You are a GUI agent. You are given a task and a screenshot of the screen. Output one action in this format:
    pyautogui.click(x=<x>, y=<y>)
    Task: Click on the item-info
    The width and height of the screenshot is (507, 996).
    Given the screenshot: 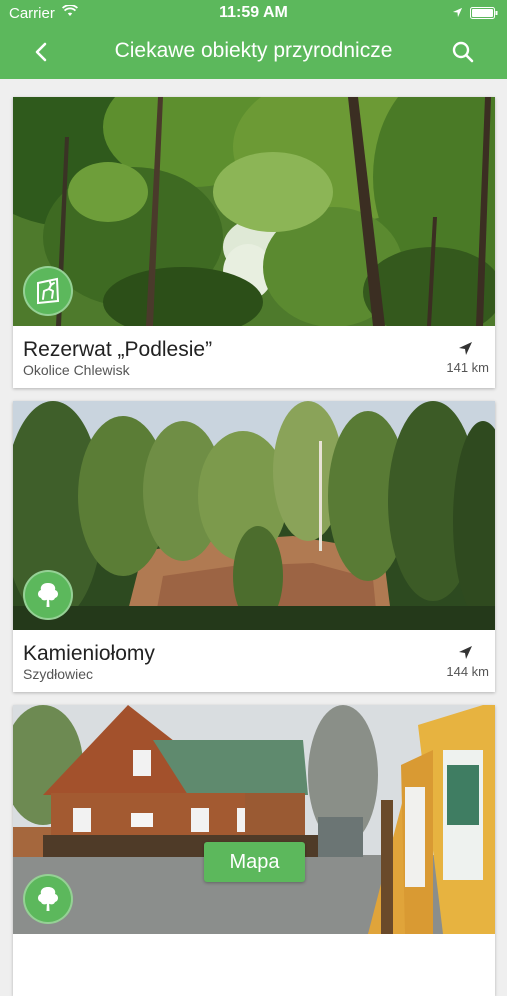 What is the action you would take?
    pyautogui.click(x=254, y=965)
    